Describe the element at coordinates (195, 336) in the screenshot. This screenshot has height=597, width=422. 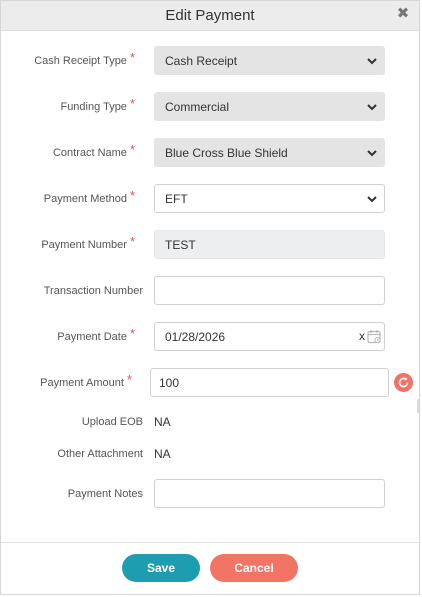
I see `payment-date-value: 01/28/2026` at that location.